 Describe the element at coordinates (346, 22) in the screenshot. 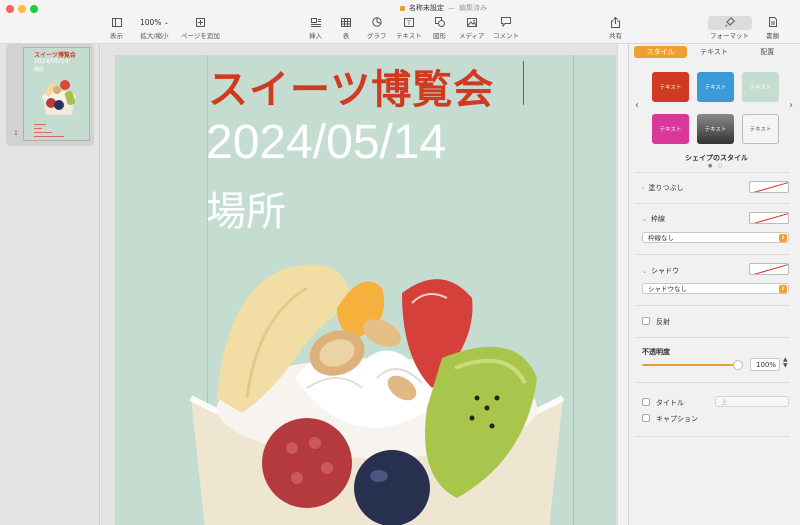

I see `table-icon` at that location.